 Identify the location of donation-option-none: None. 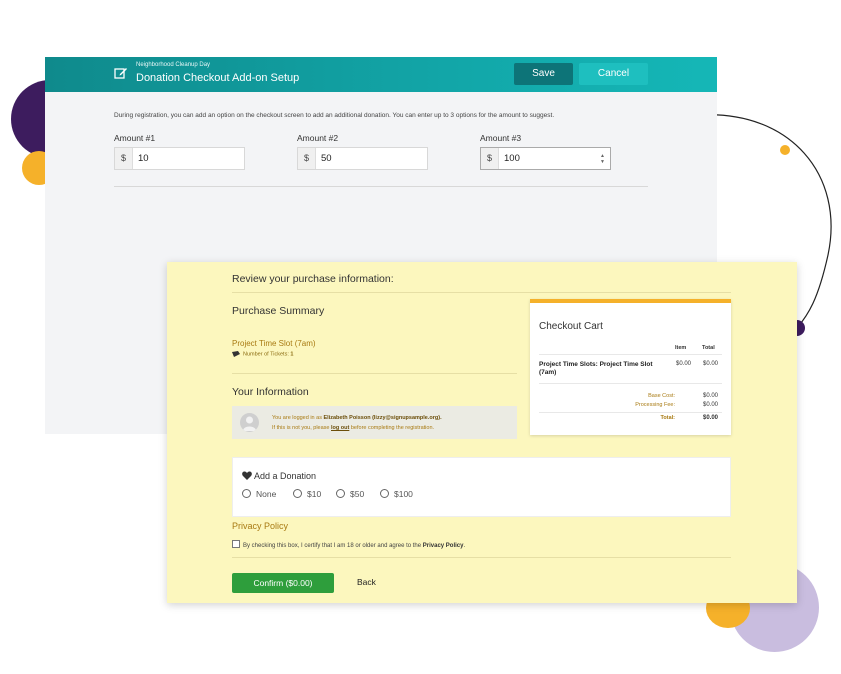
(259, 494).